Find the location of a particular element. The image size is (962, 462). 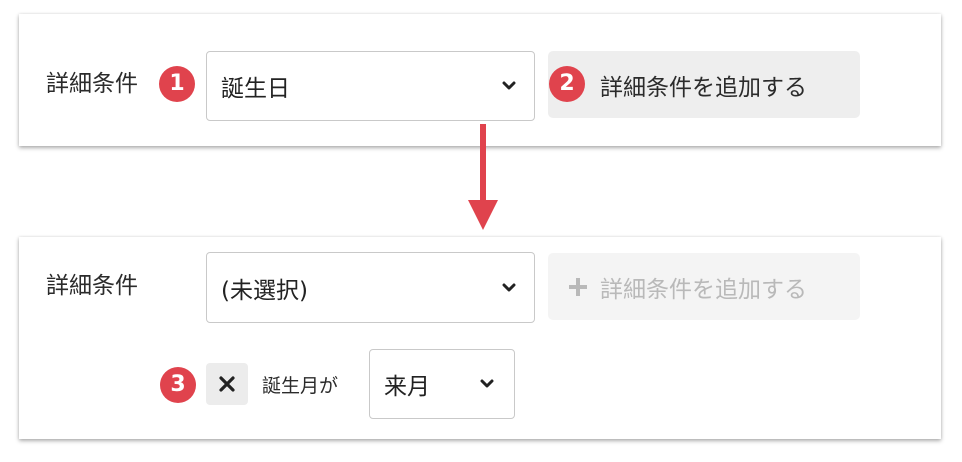

condition-type-select: 誕生日 is located at coordinates (370, 86).